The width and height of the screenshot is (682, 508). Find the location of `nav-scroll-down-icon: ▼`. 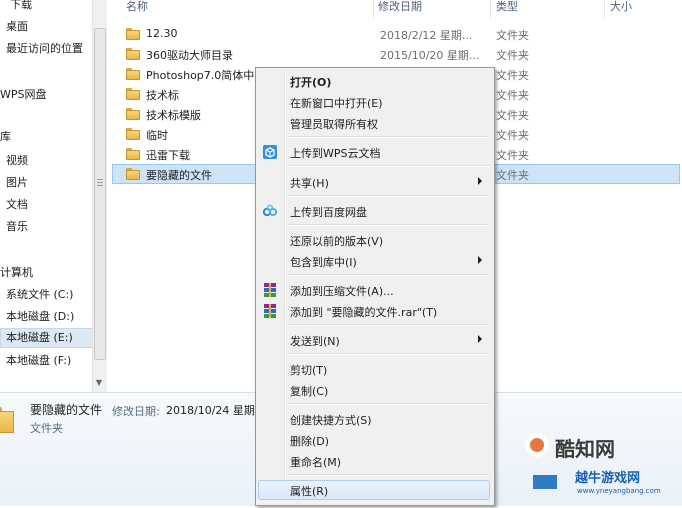

nav-scroll-down-icon: ▼ is located at coordinates (99, 383).